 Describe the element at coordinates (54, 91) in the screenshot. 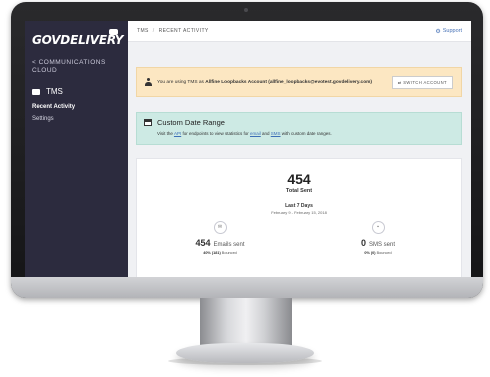

I see `sidebar-section-label: TMS` at that location.